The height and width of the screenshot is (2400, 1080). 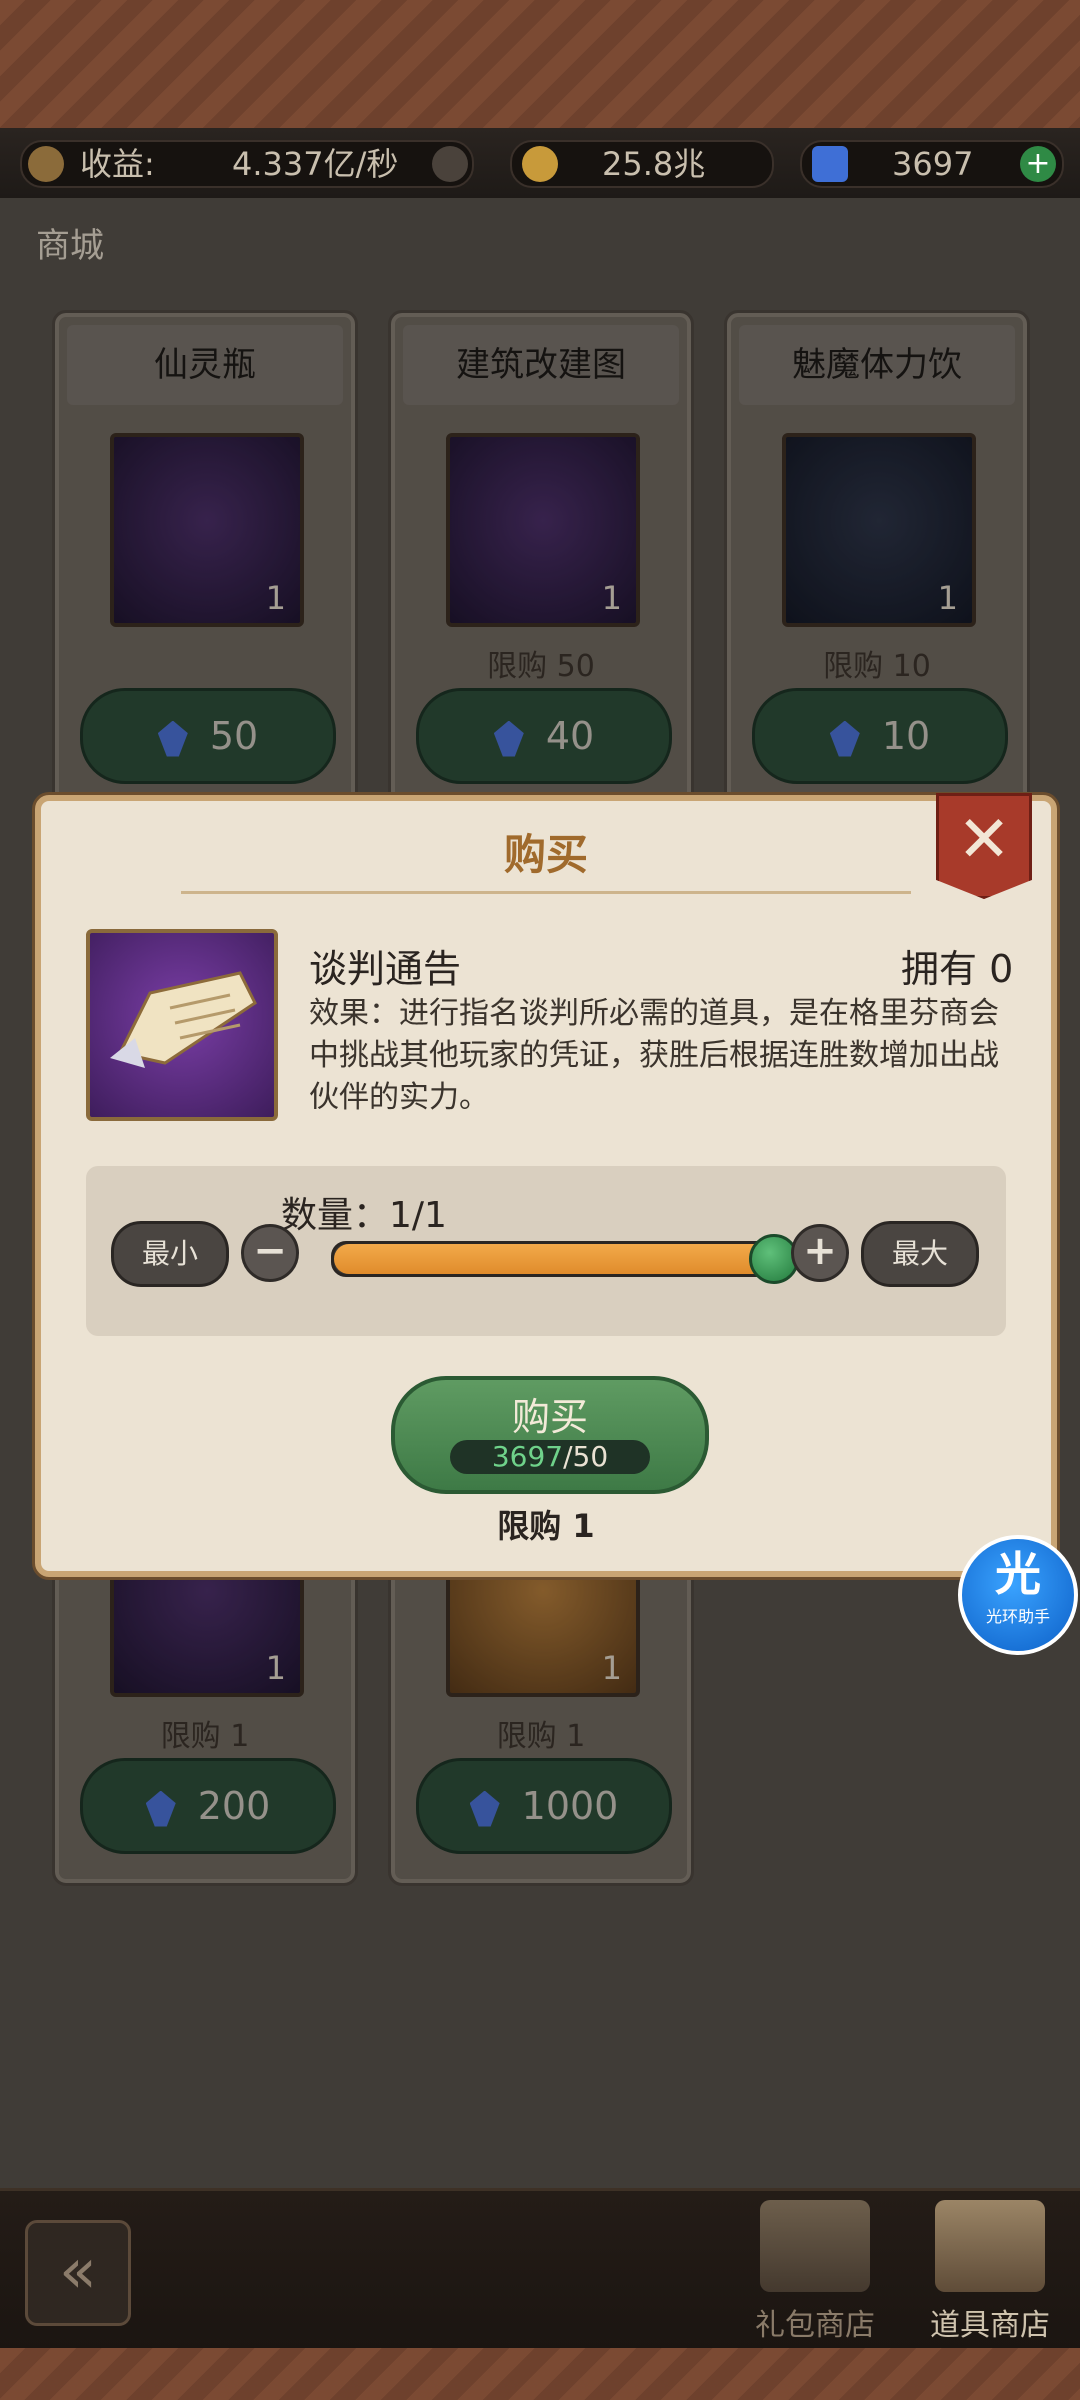 I want to click on buy-label: 购买, so click(x=549, y=1417).